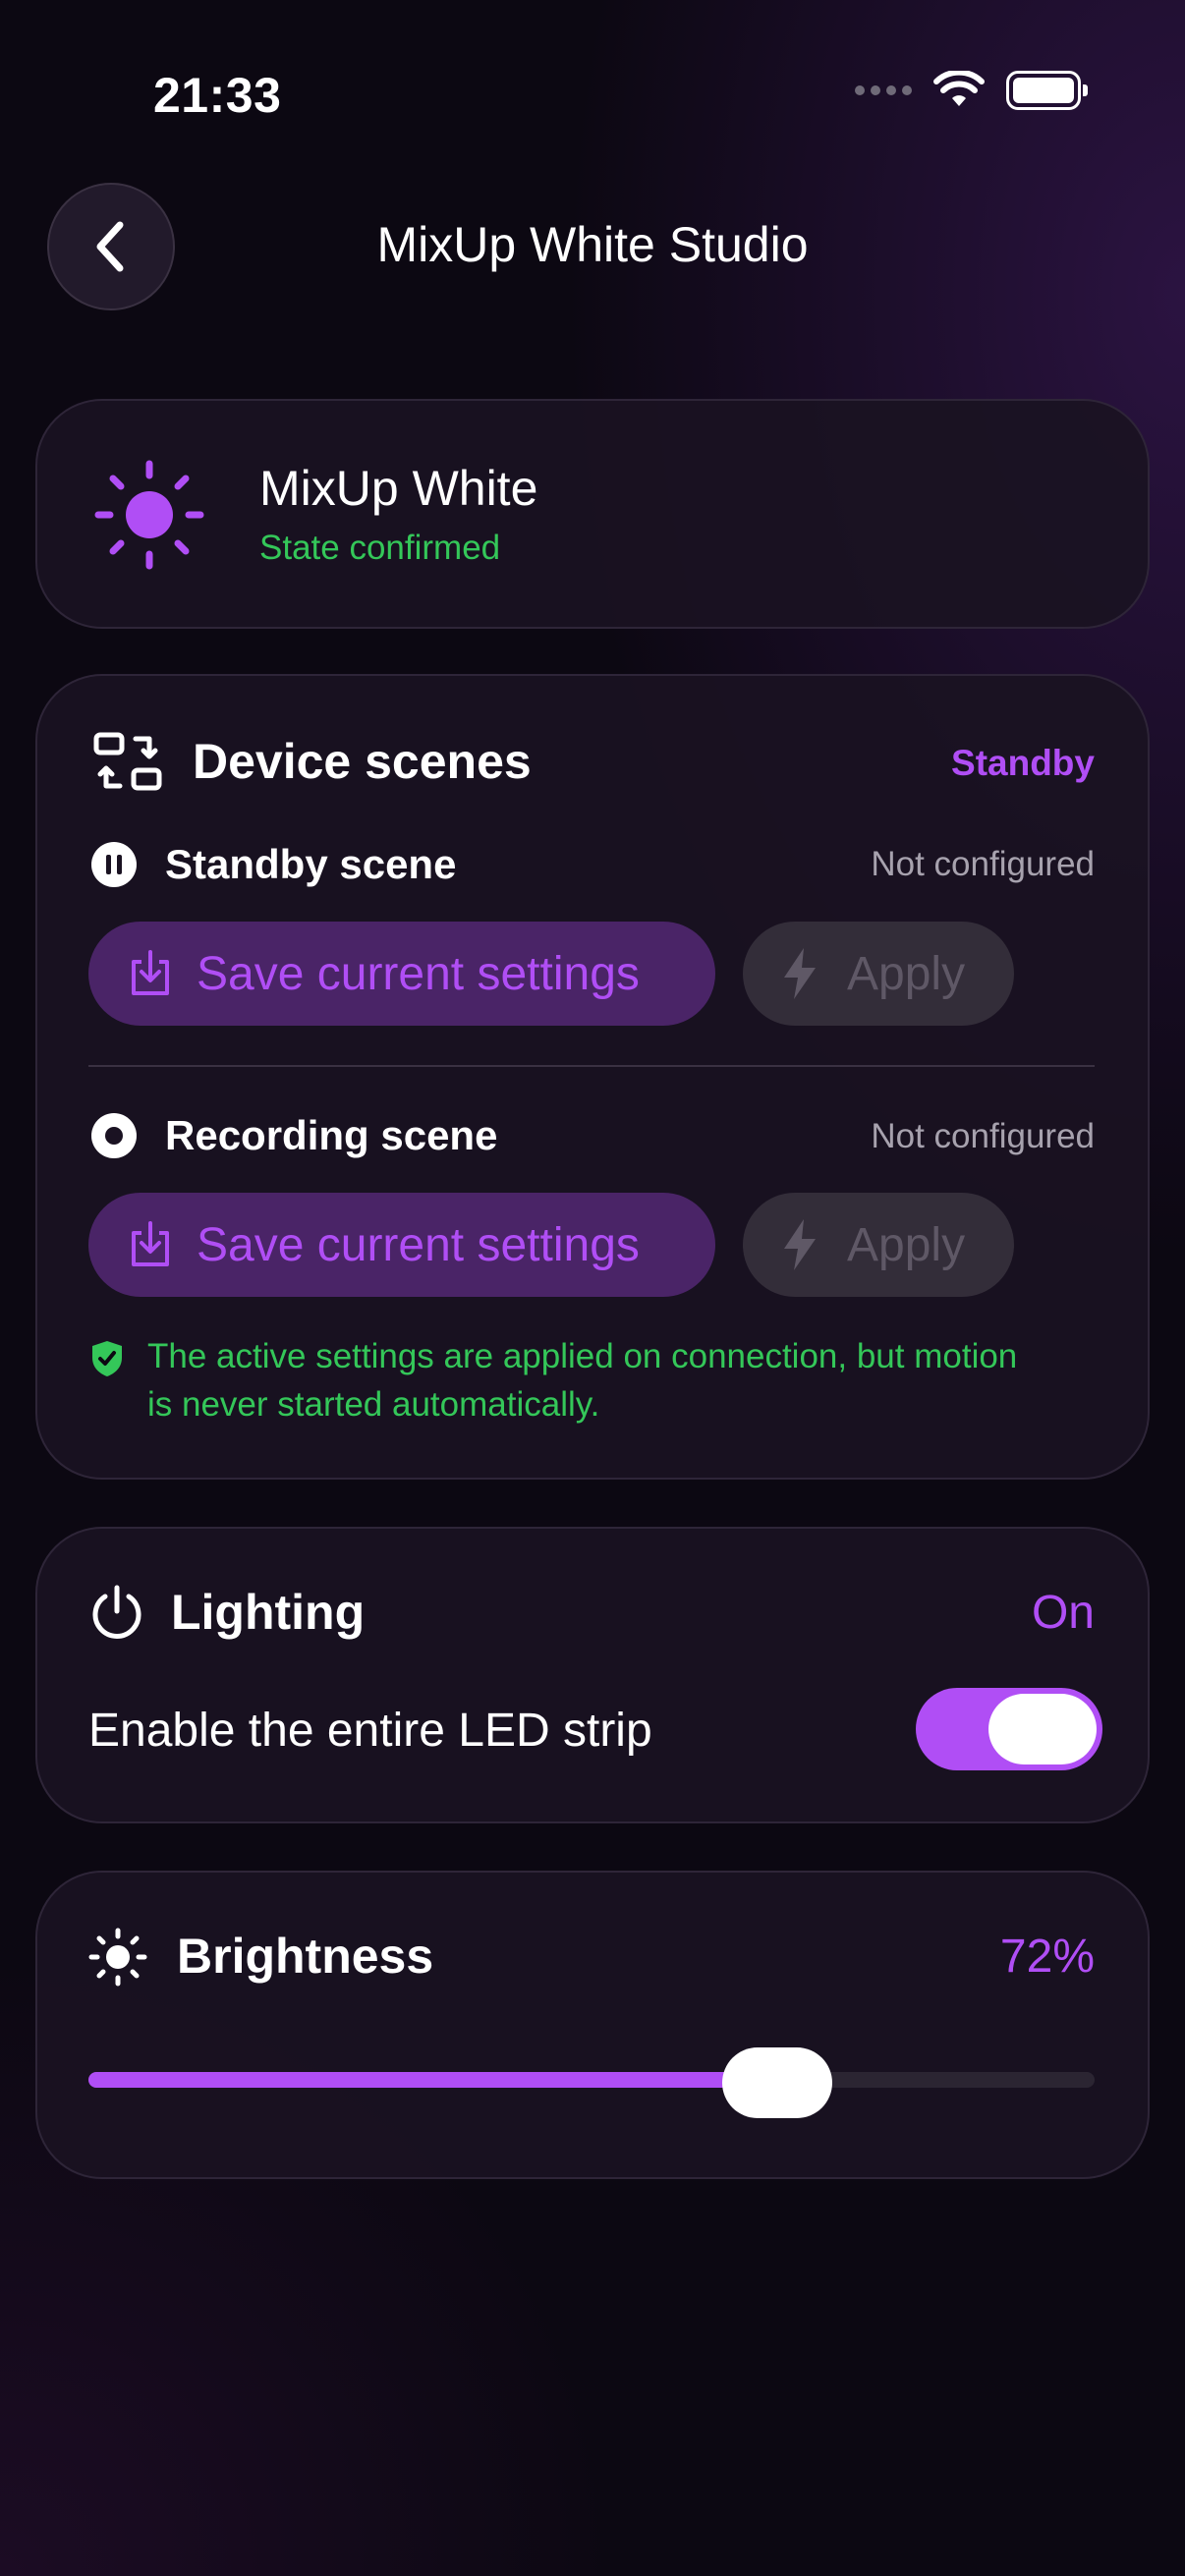 This screenshot has width=1185, height=2576. Describe the element at coordinates (363, 761) in the screenshot. I see `scenes-title: Device scenes` at that location.